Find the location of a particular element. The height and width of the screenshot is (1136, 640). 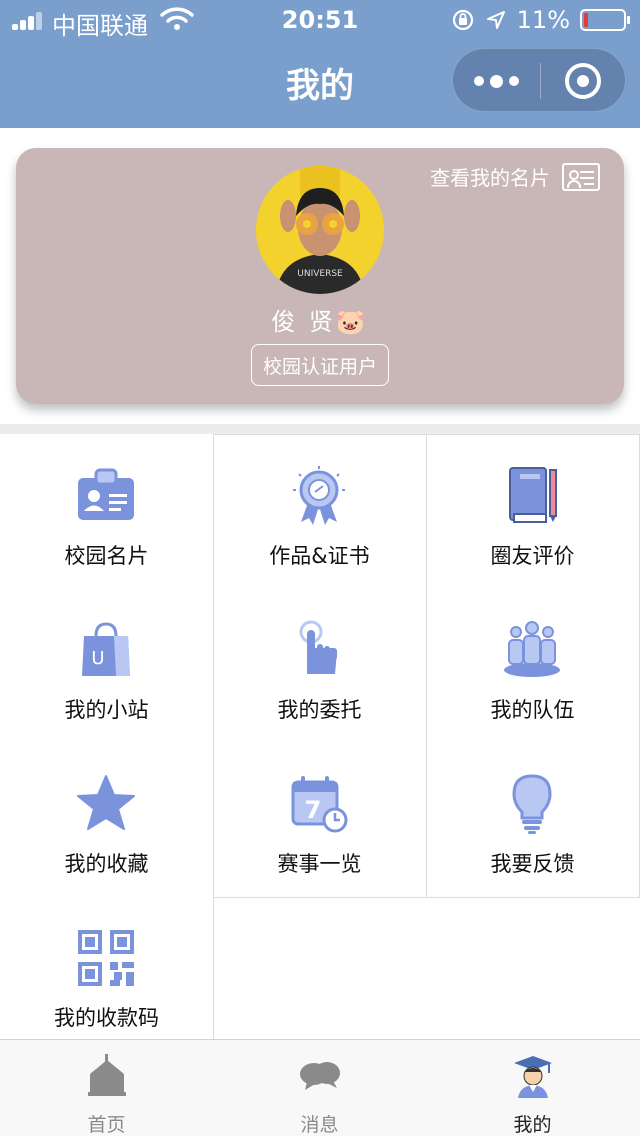

menu-item-label: 赛事一览 is located at coordinates (319, 864).